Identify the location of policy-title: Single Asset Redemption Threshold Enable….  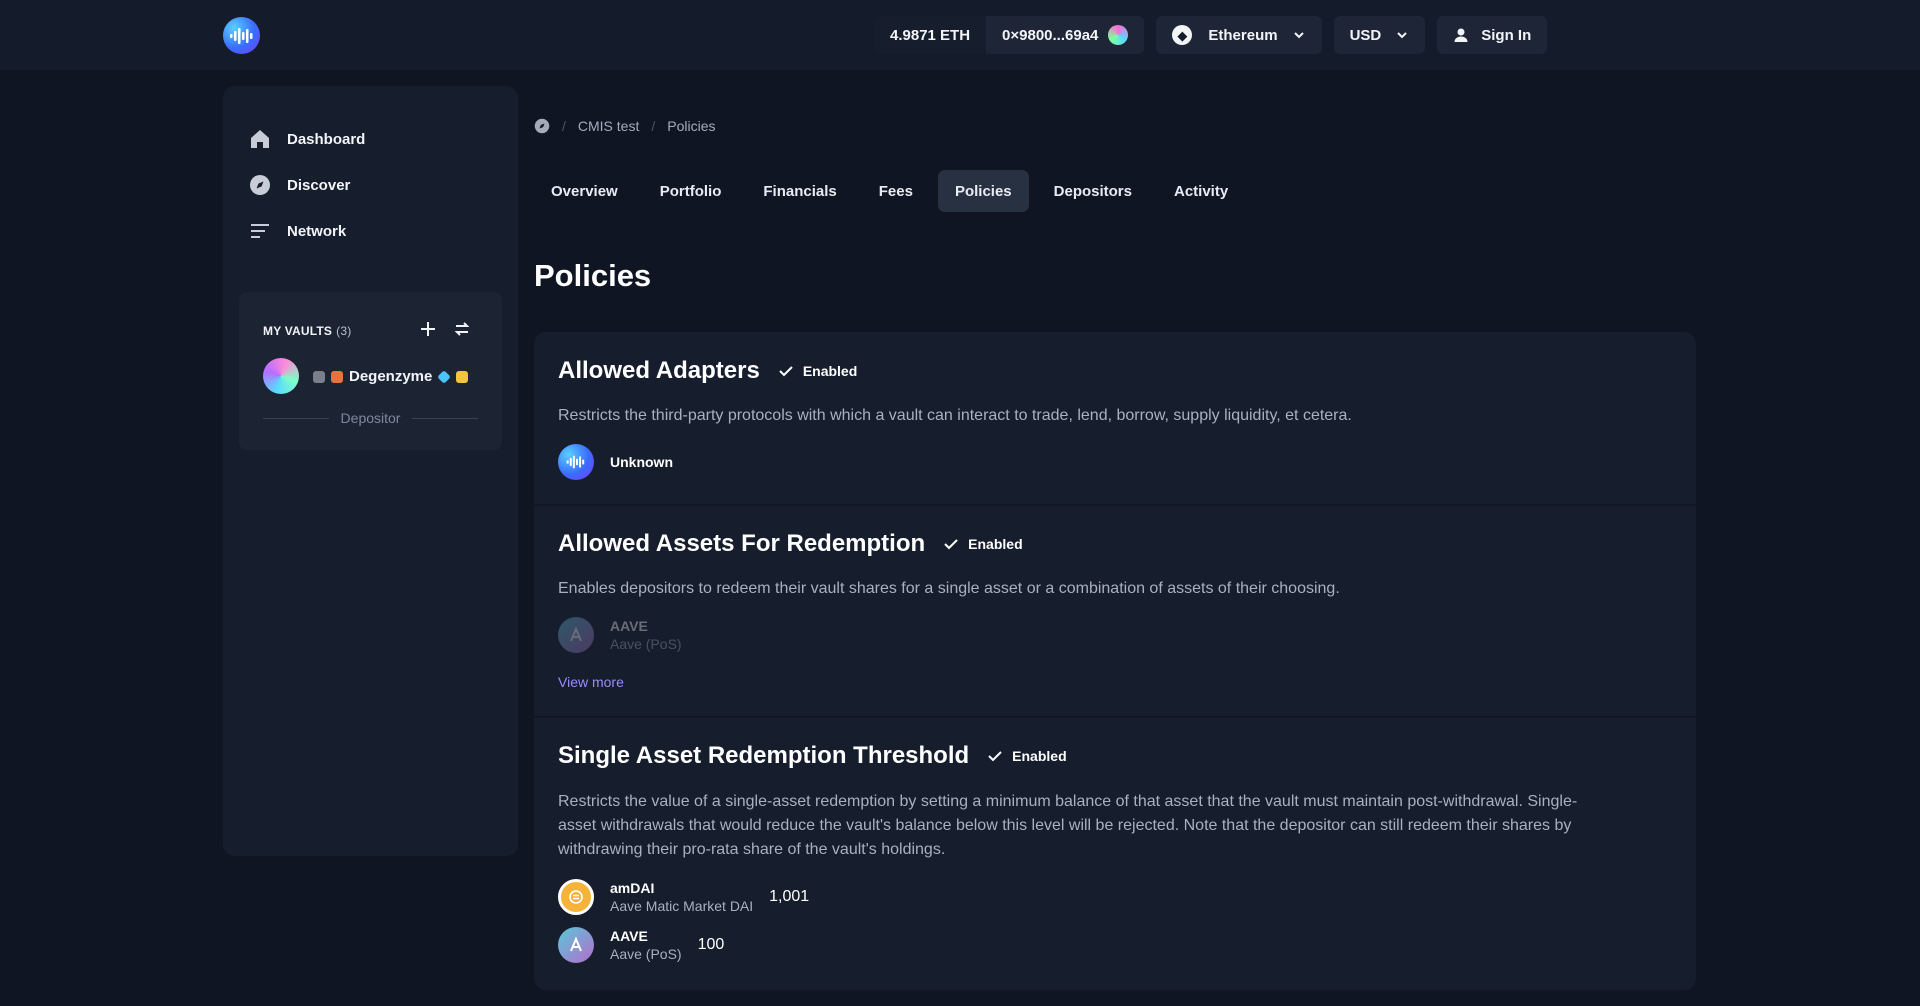
(812, 756).